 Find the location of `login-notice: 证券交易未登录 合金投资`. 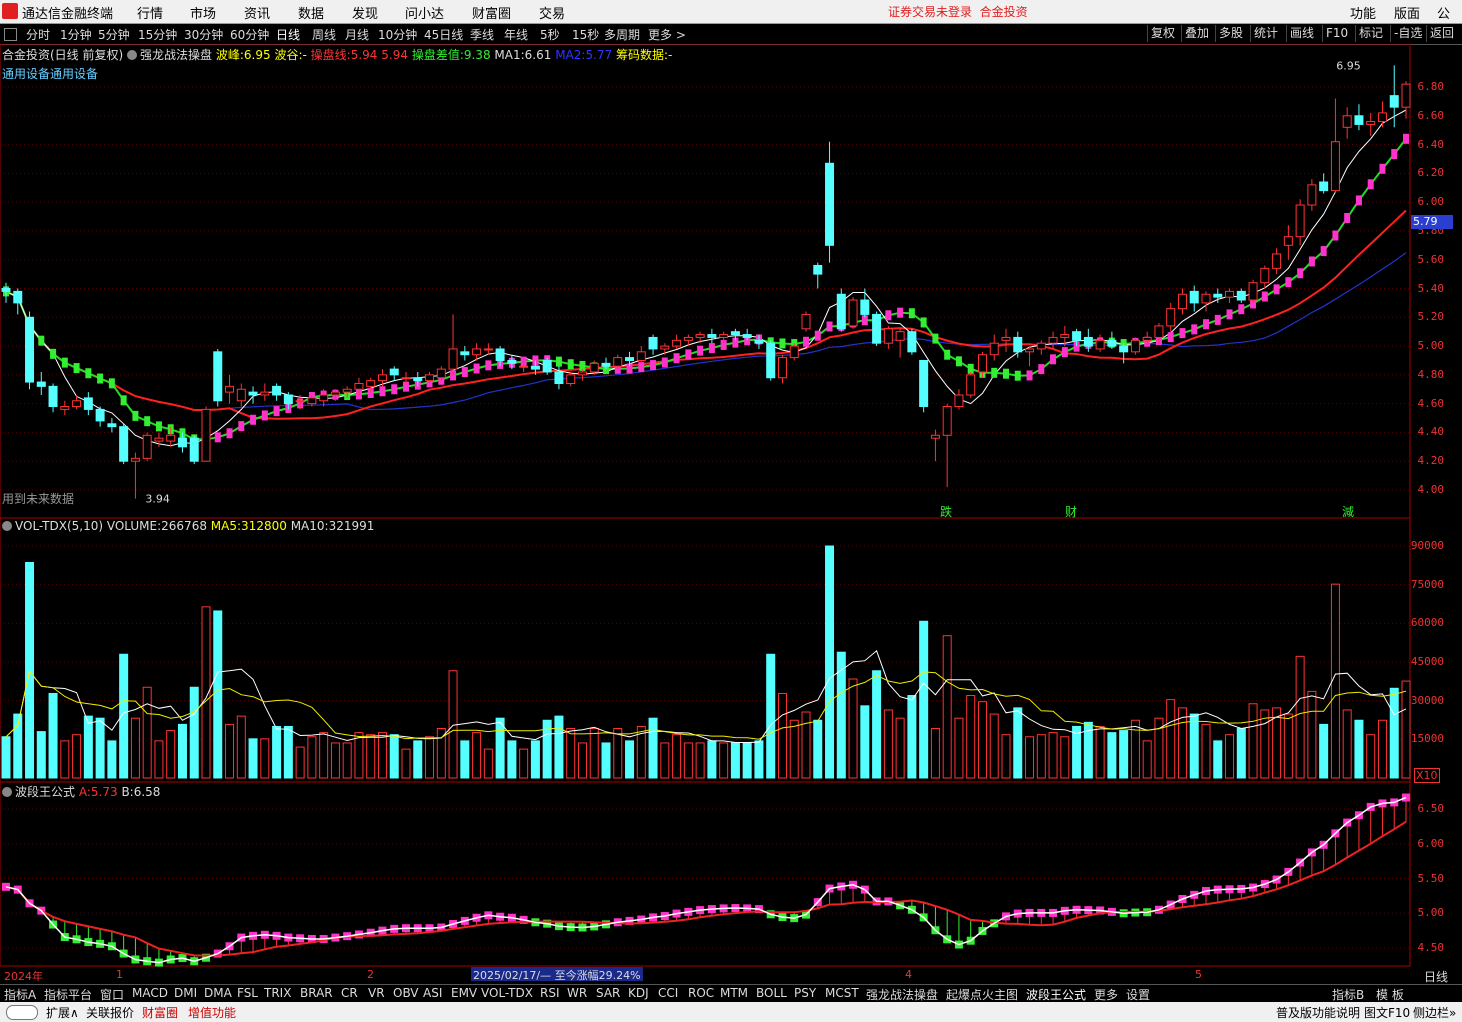

login-notice: 证券交易未登录 合金投资 is located at coordinates (958, 11).